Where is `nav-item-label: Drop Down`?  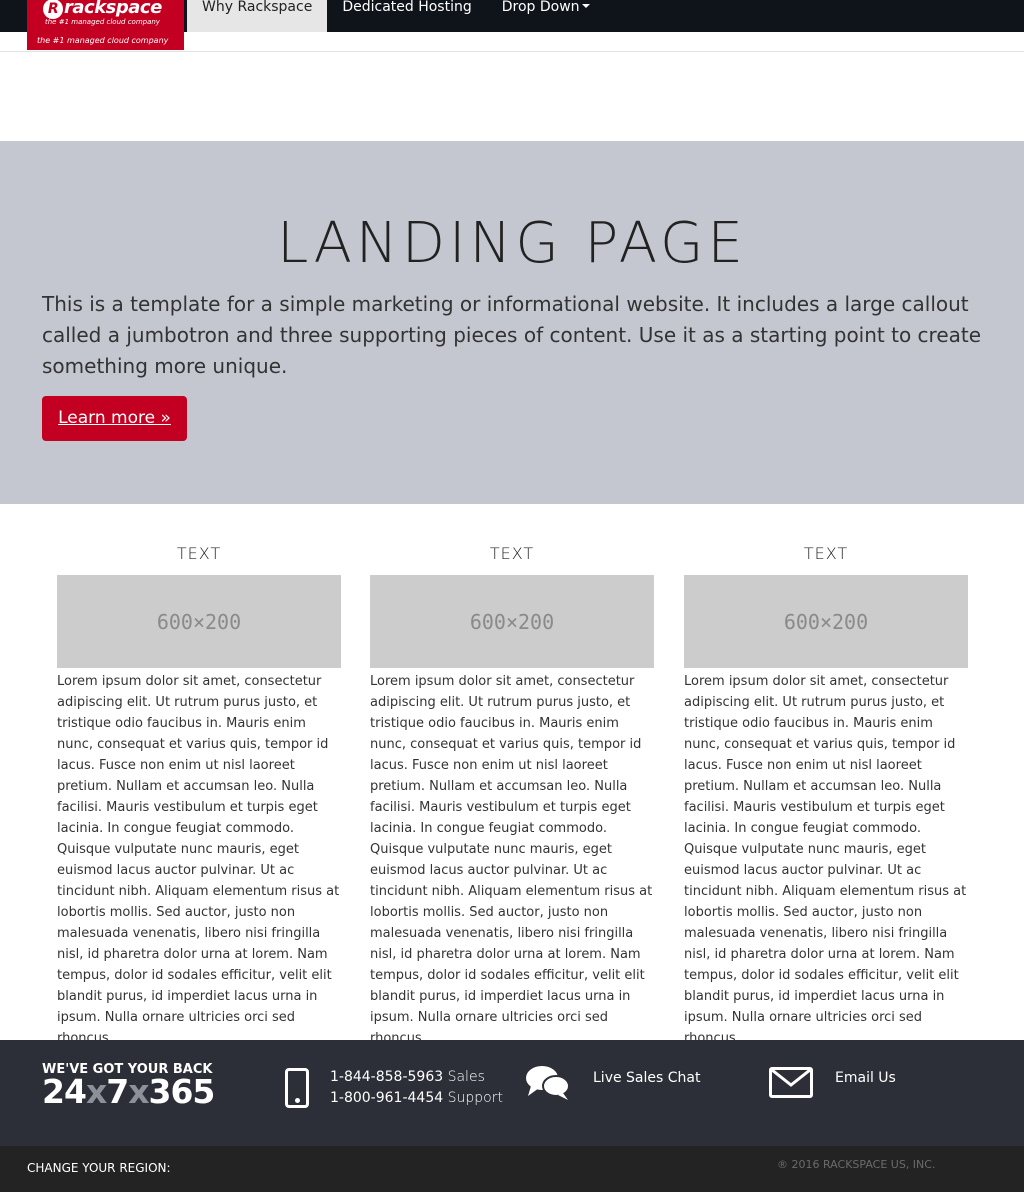 nav-item-label: Drop Down is located at coordinates (540, 7).